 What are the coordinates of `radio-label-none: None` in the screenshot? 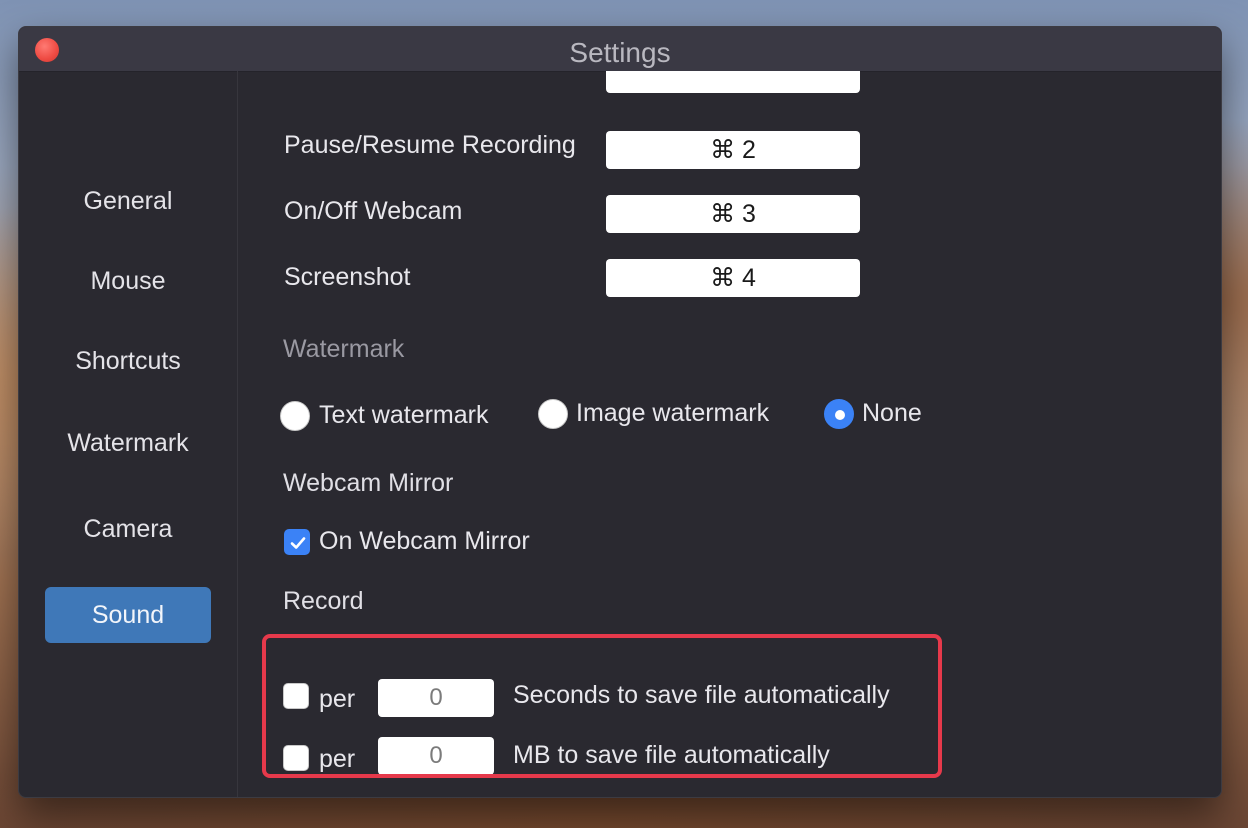 It's located at (892, 413).